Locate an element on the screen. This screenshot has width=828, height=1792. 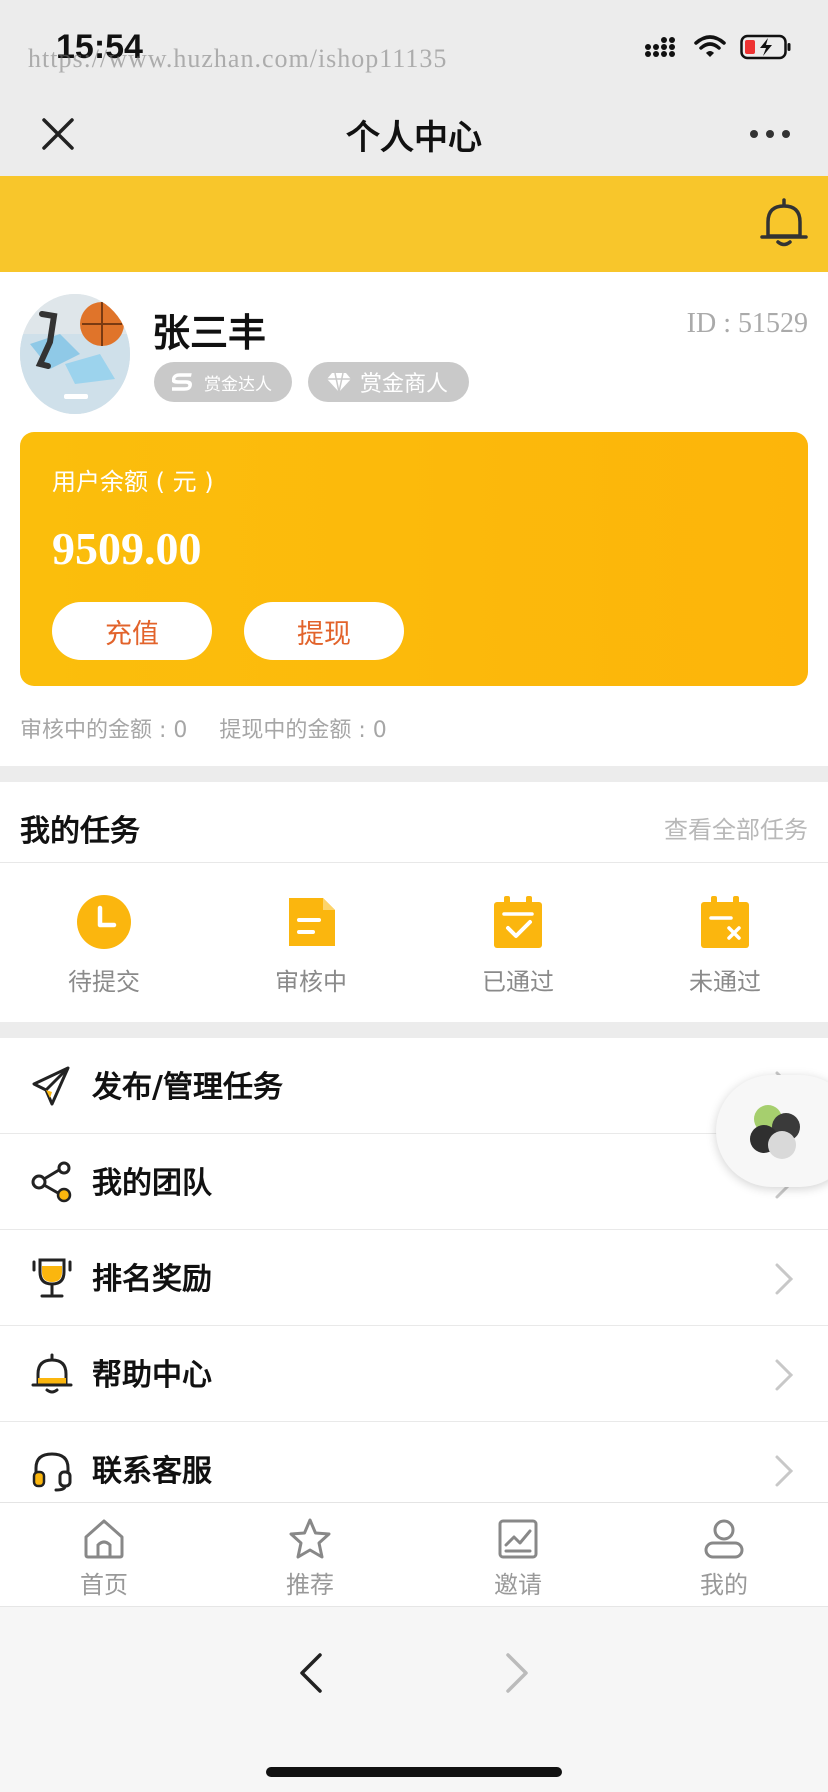
forward-arrow-icon is located at coordinates (517, 1673).